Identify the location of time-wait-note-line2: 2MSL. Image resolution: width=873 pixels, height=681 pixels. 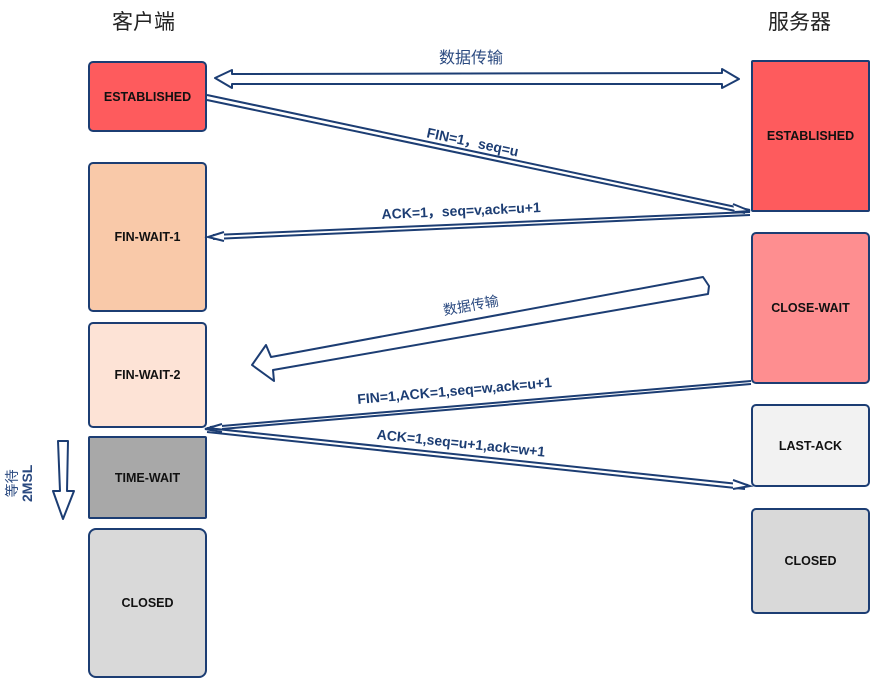
(27, 483).